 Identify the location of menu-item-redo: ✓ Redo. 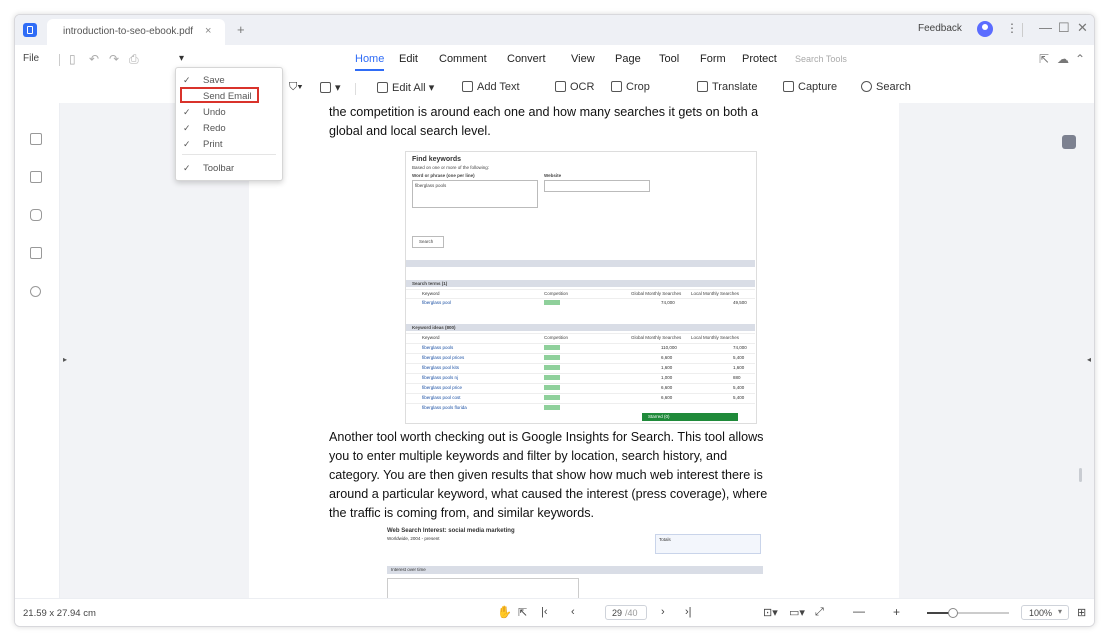
(229, 128).